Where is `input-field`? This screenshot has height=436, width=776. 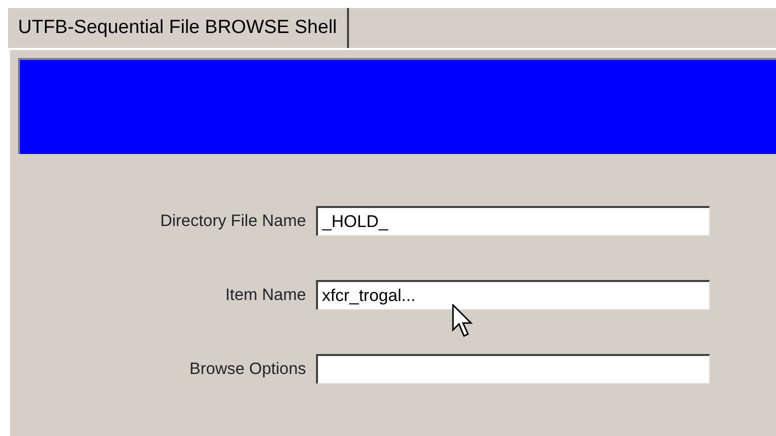
input-field is located at coordinates (513, 369).